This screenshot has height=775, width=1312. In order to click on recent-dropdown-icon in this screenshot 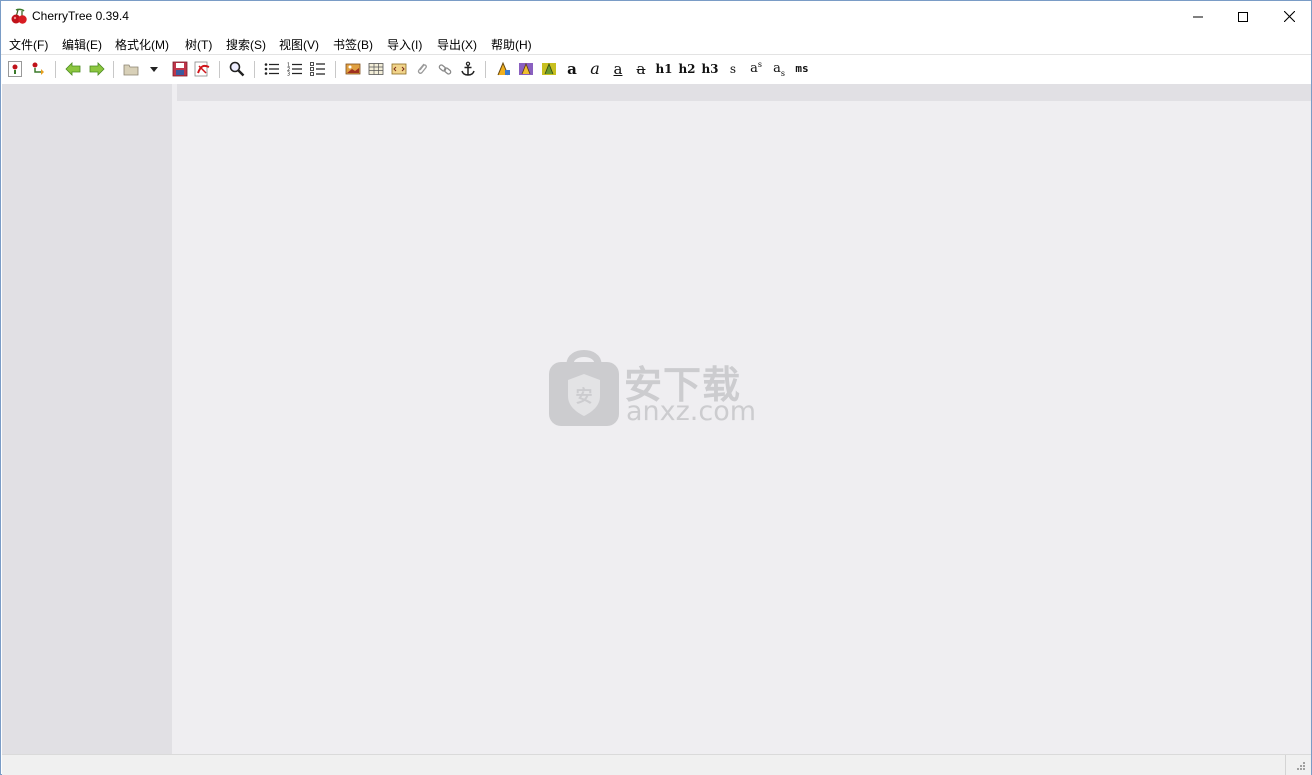, I will do `click(154, 69)`.